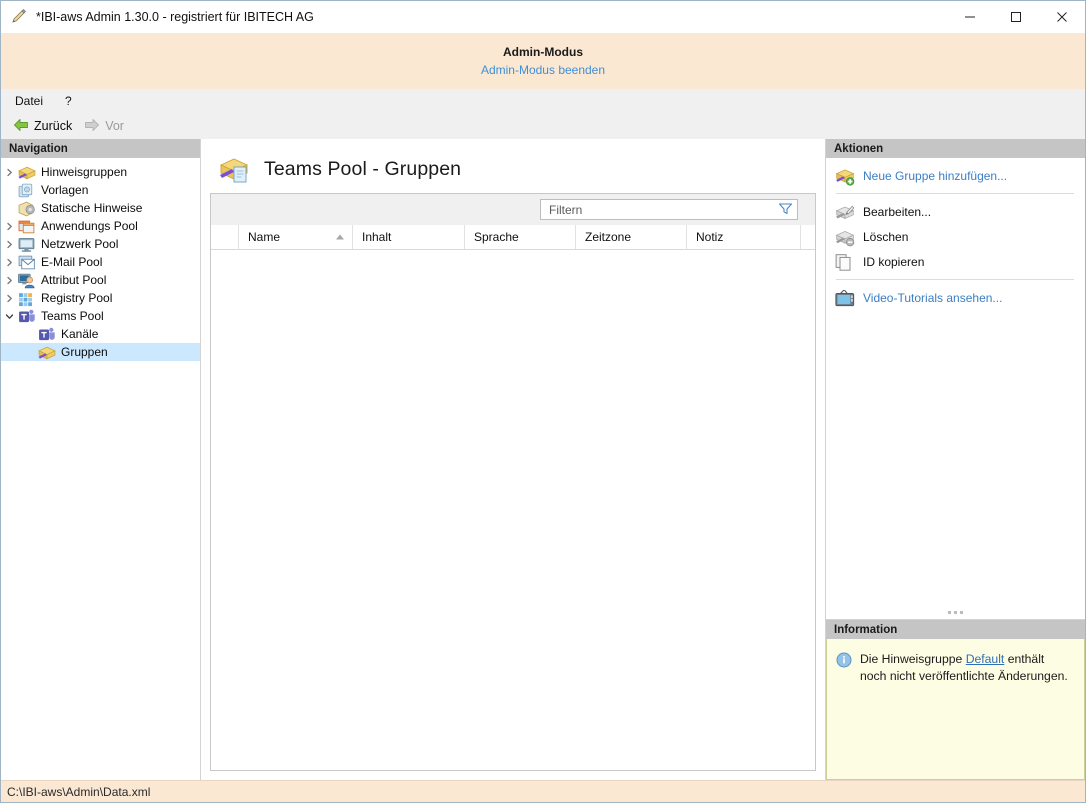 The width and height of the screenshot is (1086, 803). Describe the element at coordinates (100, 190) in the screenshot. I see `sidebar-item-vorlagen: Vorlagen` at that location.